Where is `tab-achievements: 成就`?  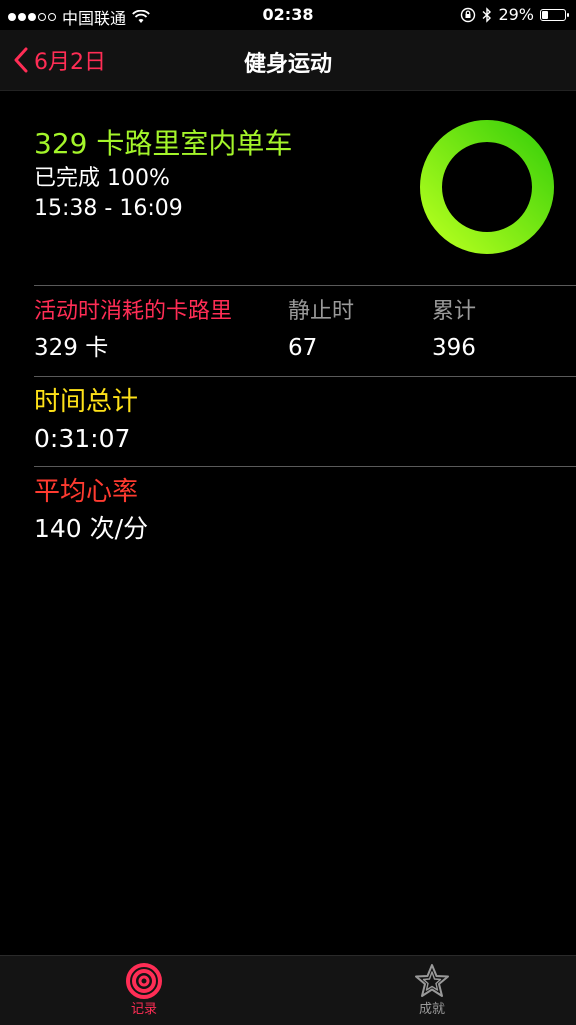 tab-achievements: 成就 is located at coordinates (432, 991).